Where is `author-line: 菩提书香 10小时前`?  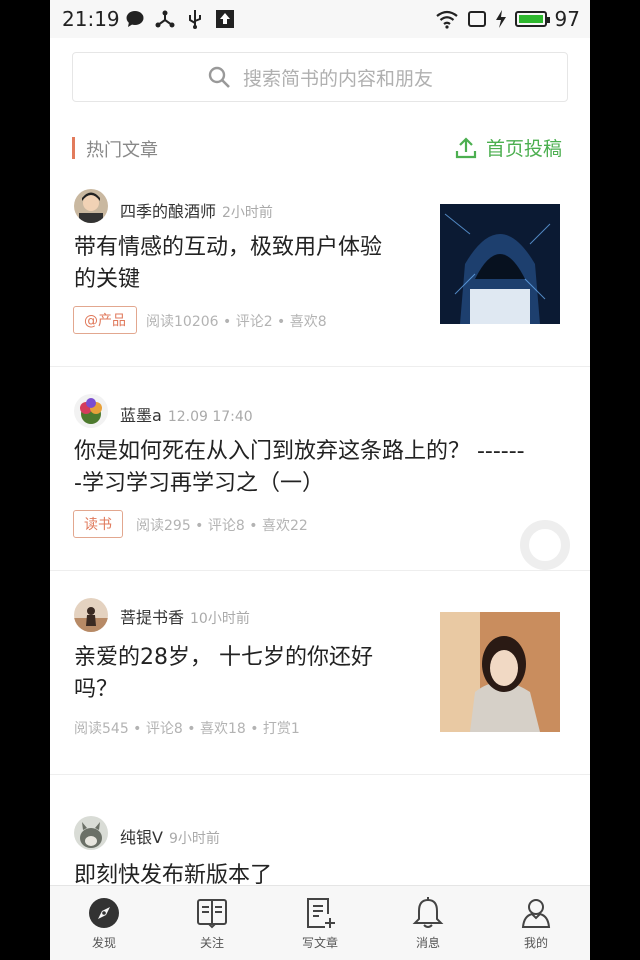
author-line: 菩提书香 10小时前 is located at coordinates (185, 616).